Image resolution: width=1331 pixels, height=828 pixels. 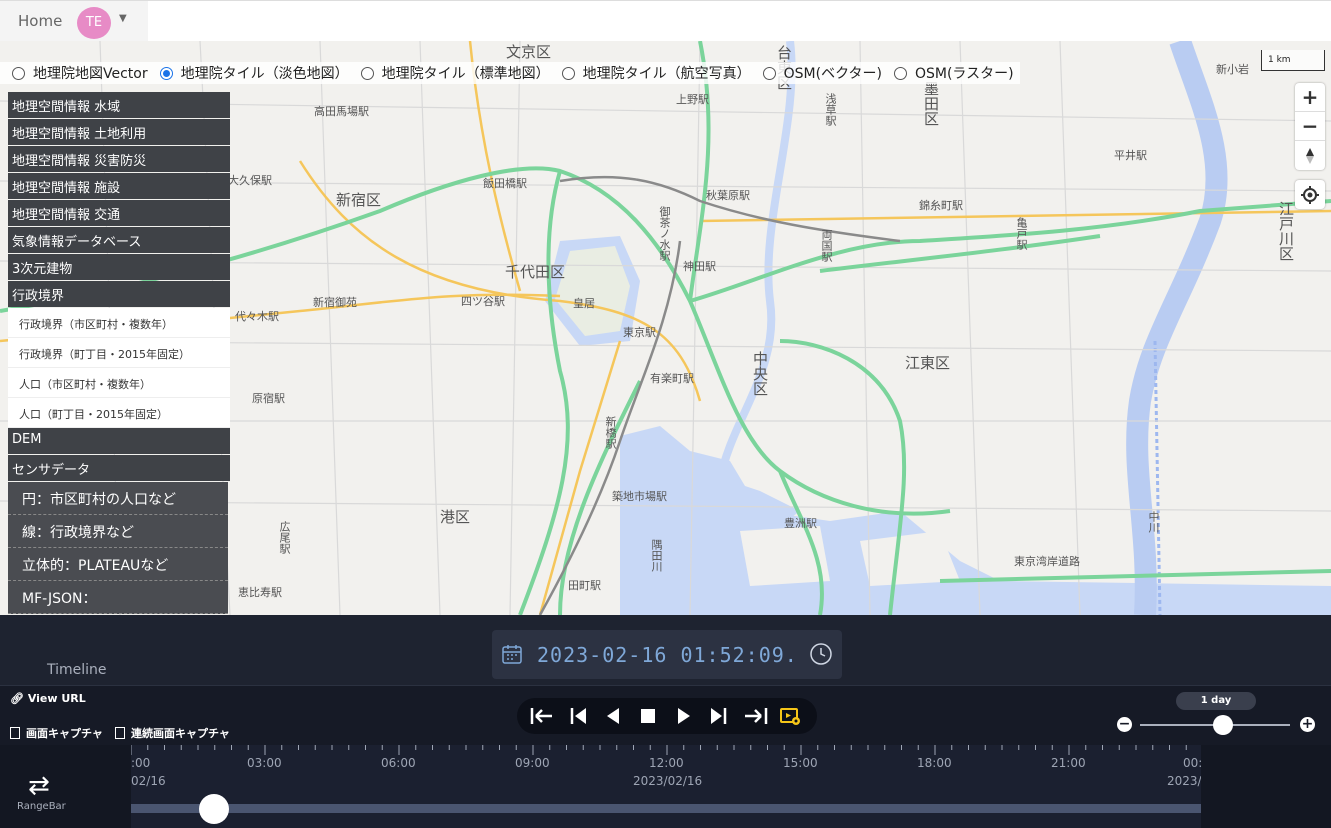 I want to click on basemap-option-gsi-pale: 地理院タイル（淡色地図）, so click(x=254, y=73).